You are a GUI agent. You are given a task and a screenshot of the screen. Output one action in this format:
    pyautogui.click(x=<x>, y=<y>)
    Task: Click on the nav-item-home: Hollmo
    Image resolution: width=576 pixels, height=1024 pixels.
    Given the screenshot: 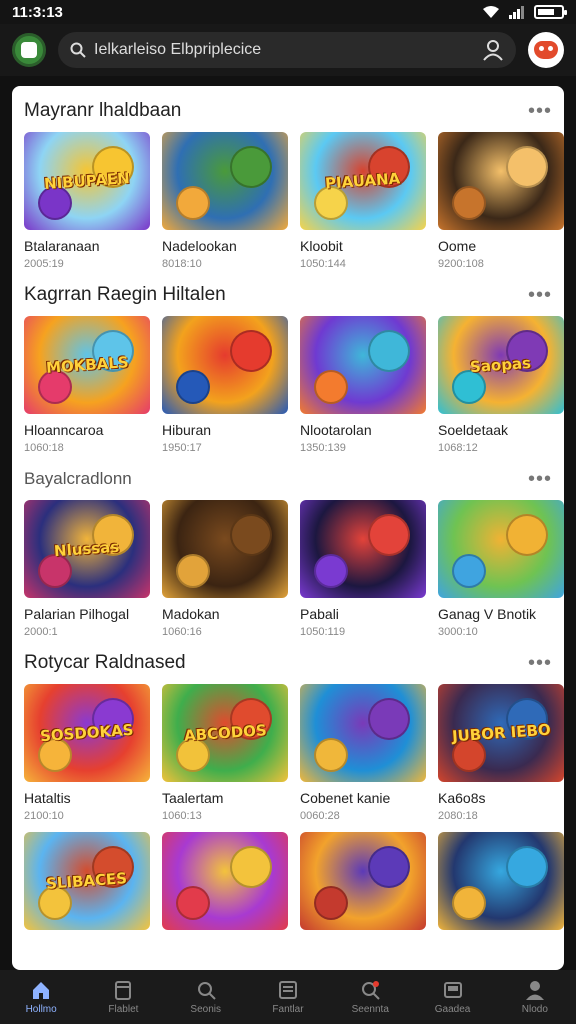 What is the action you would take?
    pyautogui.click(x=41, y=997)
    